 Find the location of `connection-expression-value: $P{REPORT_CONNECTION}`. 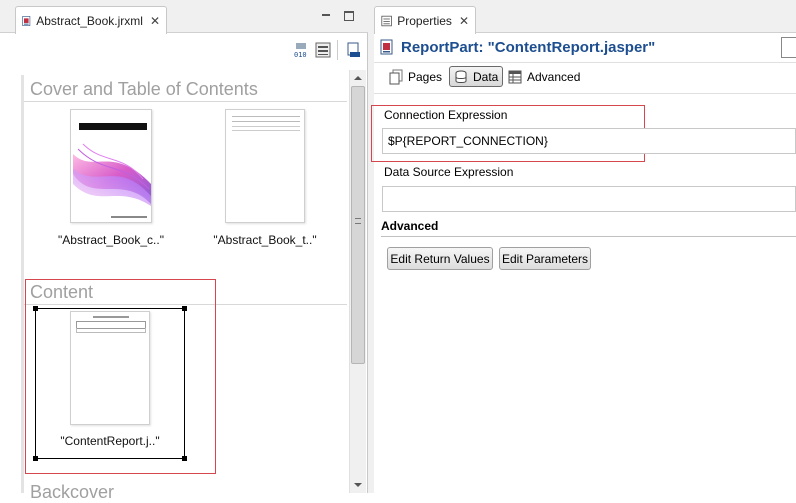

connection-expression-value: $P{REPORT_CONNECTION} is located at coordinates (468, 141).